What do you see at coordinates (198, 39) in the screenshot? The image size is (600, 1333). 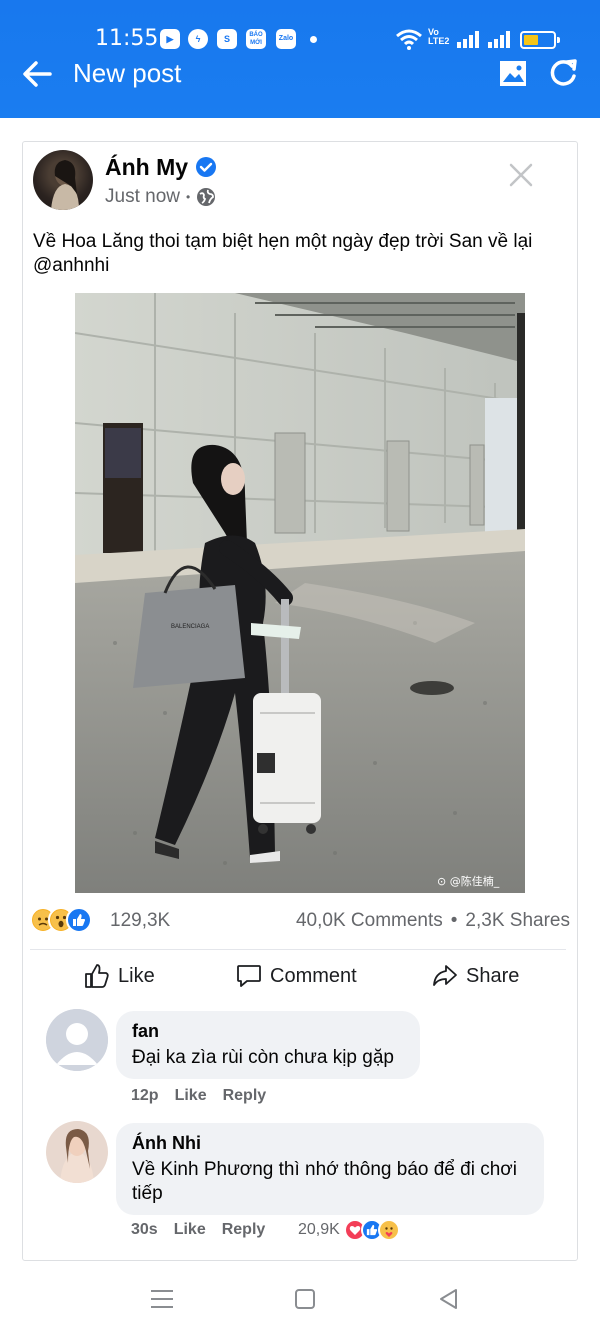 I see `messenger-icon: ϟ` at bounding box center [198, 39].